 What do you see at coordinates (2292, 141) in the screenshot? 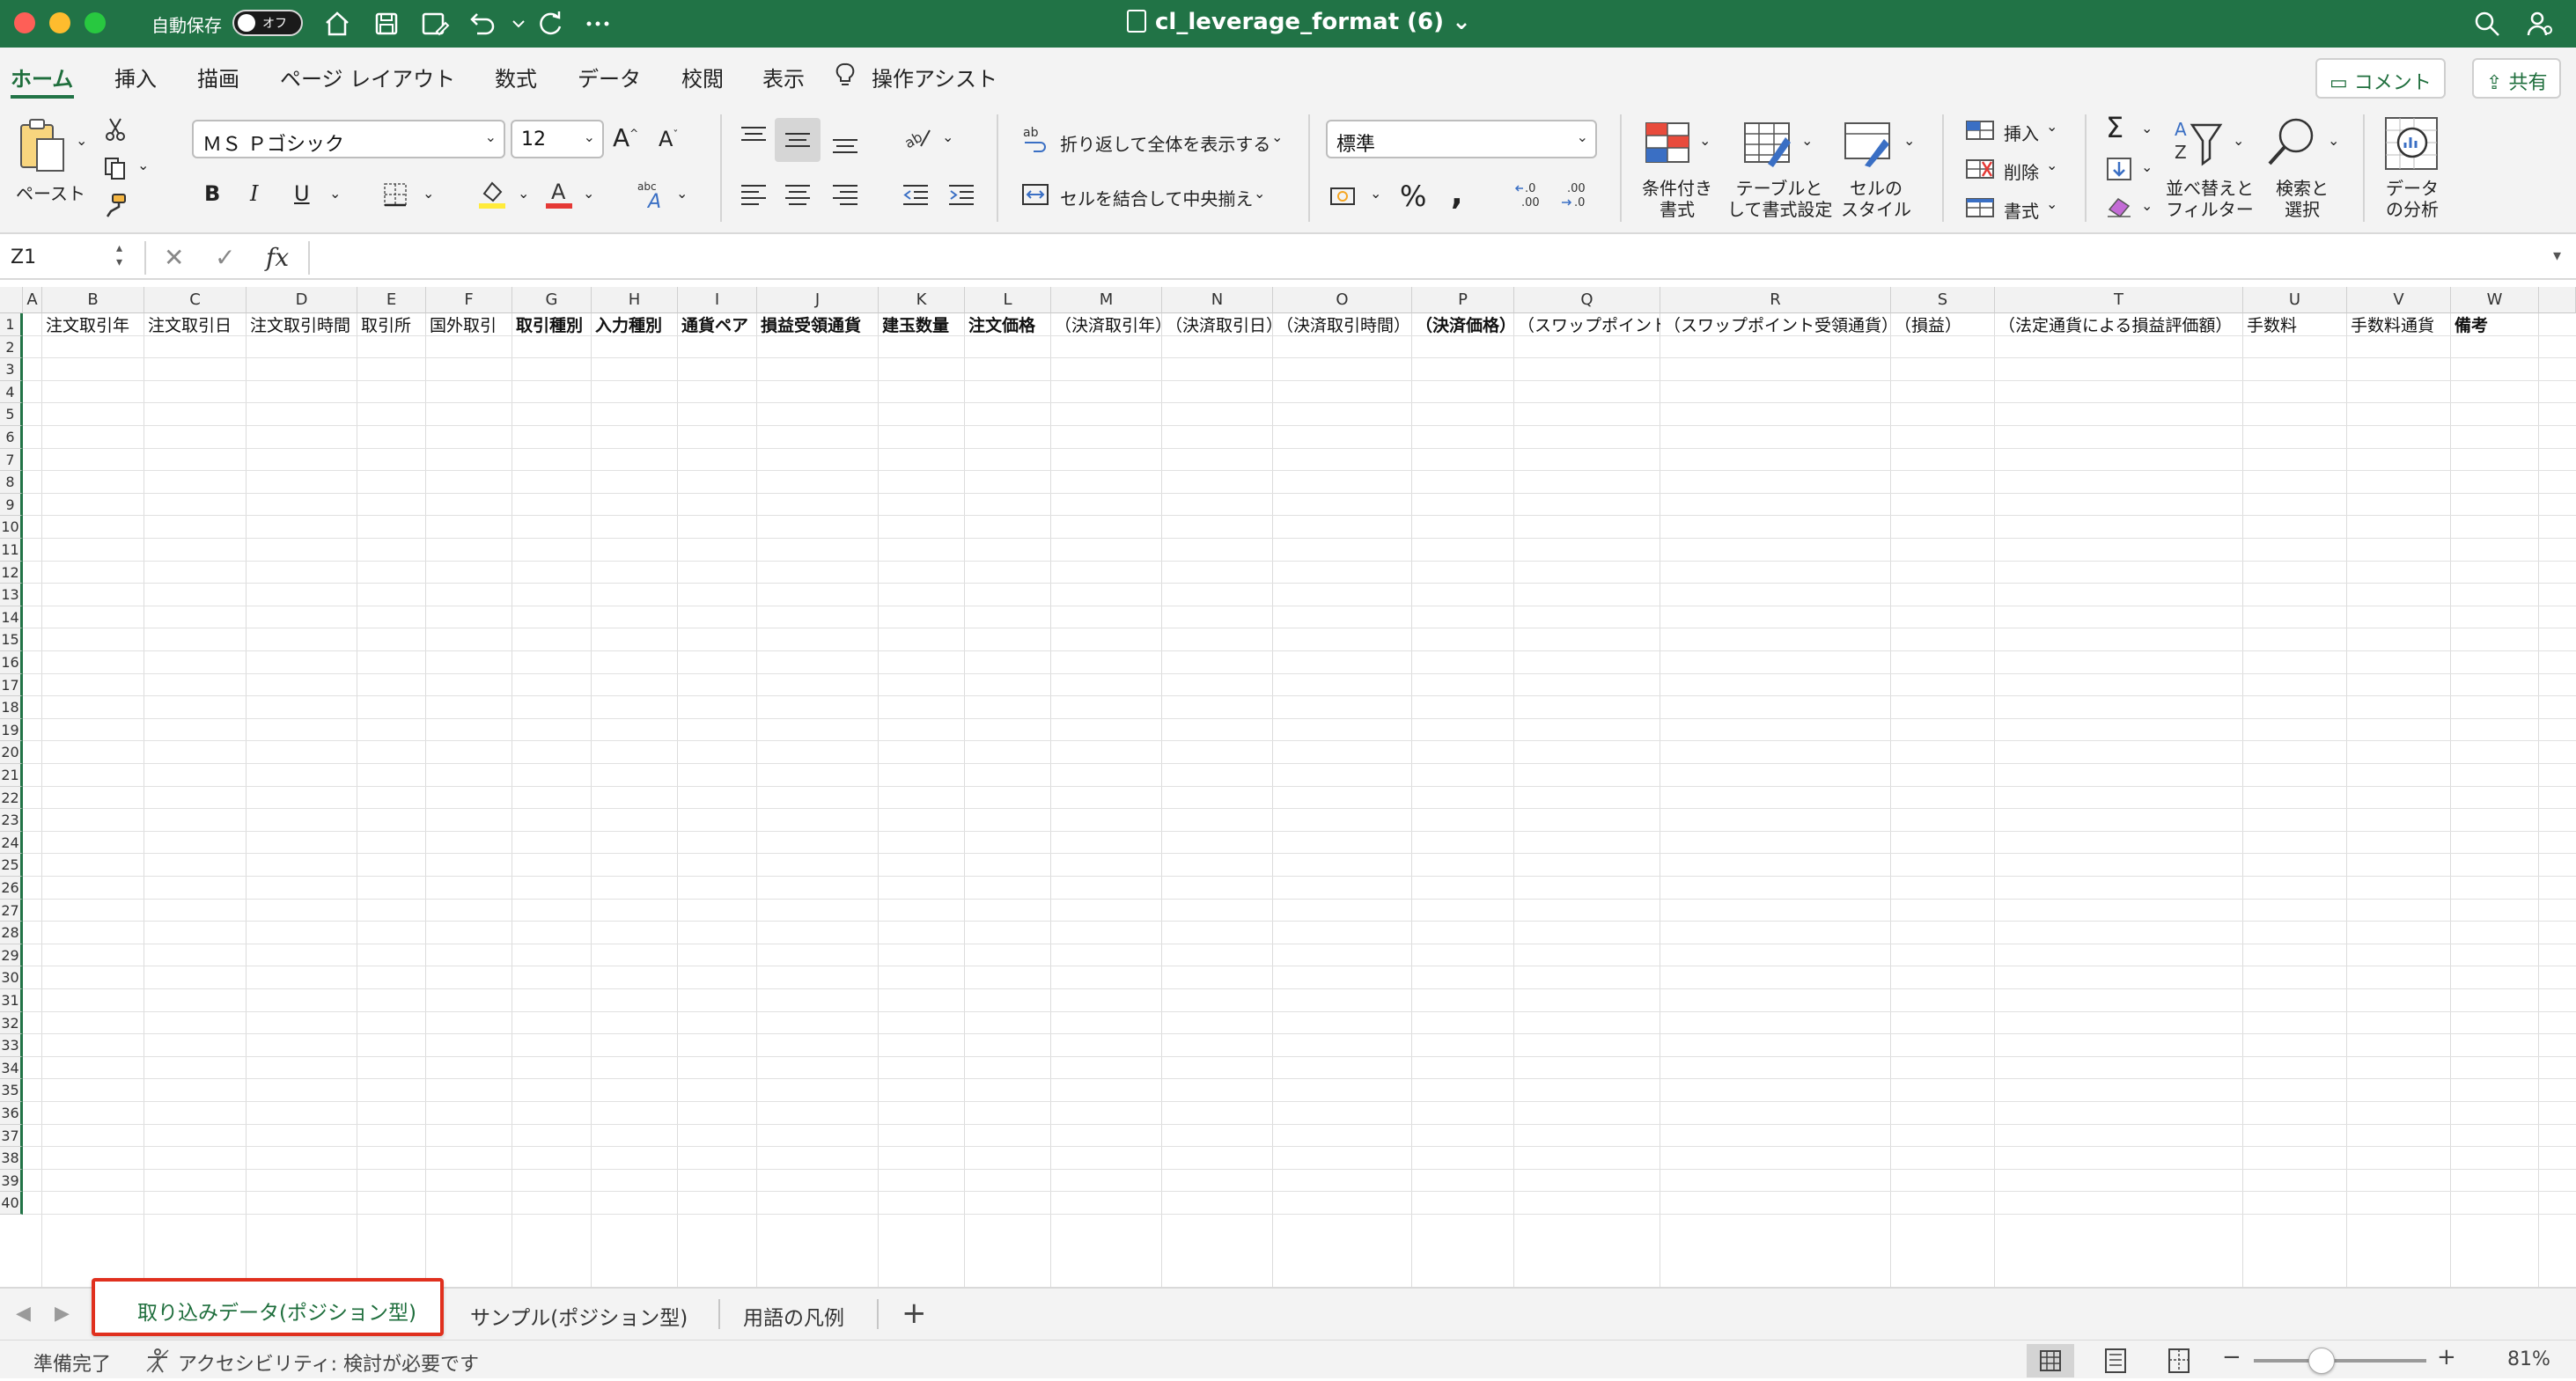
I see `find-select-icon` at bounding box center [2292, 141].